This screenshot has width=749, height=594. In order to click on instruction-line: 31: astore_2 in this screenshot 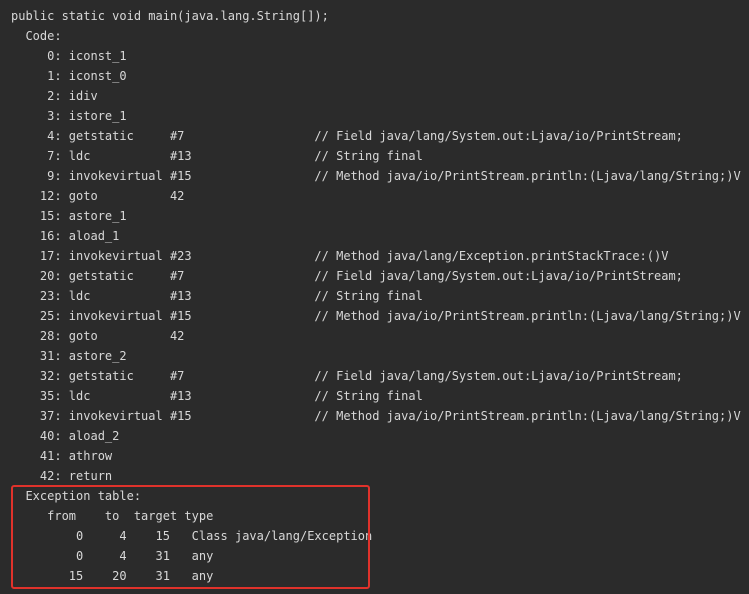, I will do `click(69, 356)`.